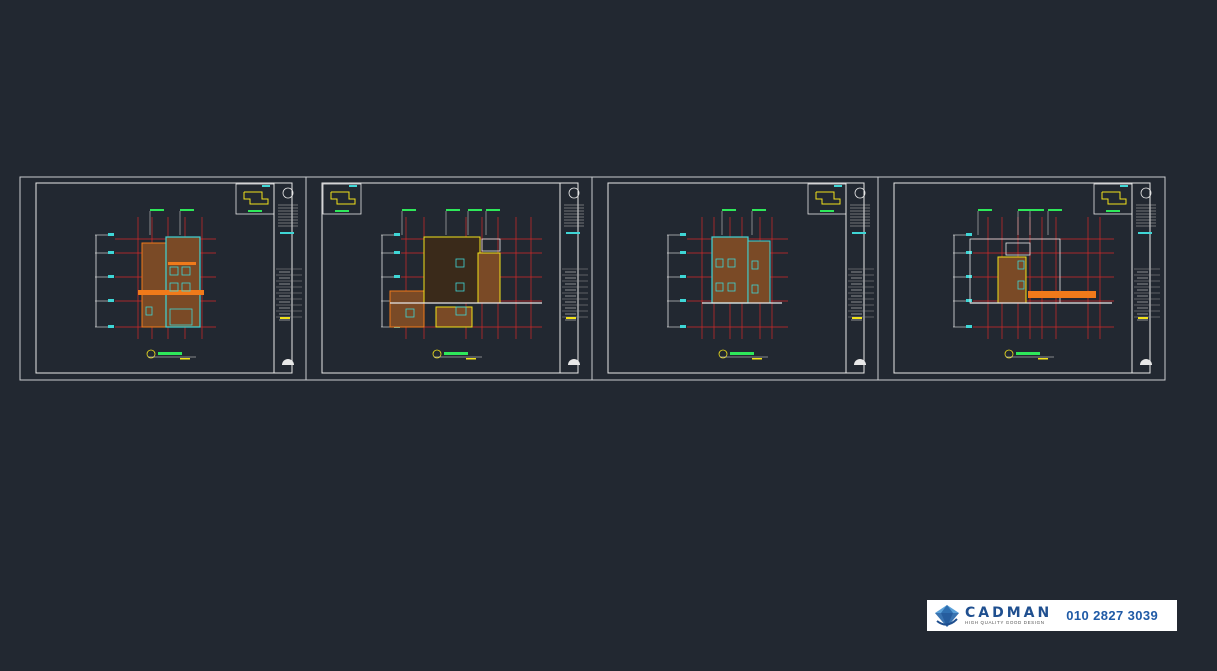  What do you see at coordinates (1009, 612) in the screenshot?
I see `brand-name: CADMAN` at bounding box center [1009, 612].